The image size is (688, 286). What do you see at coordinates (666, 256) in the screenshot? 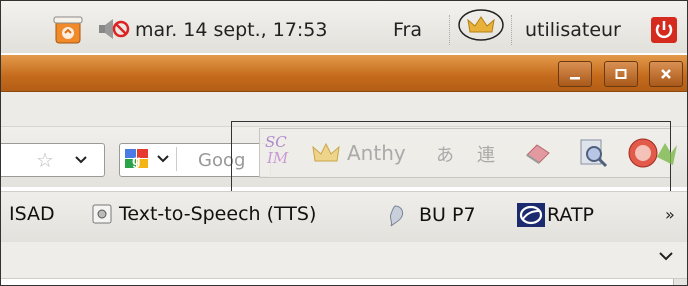
I see `tab-list-dropdown` at bounding box center [666, 256].